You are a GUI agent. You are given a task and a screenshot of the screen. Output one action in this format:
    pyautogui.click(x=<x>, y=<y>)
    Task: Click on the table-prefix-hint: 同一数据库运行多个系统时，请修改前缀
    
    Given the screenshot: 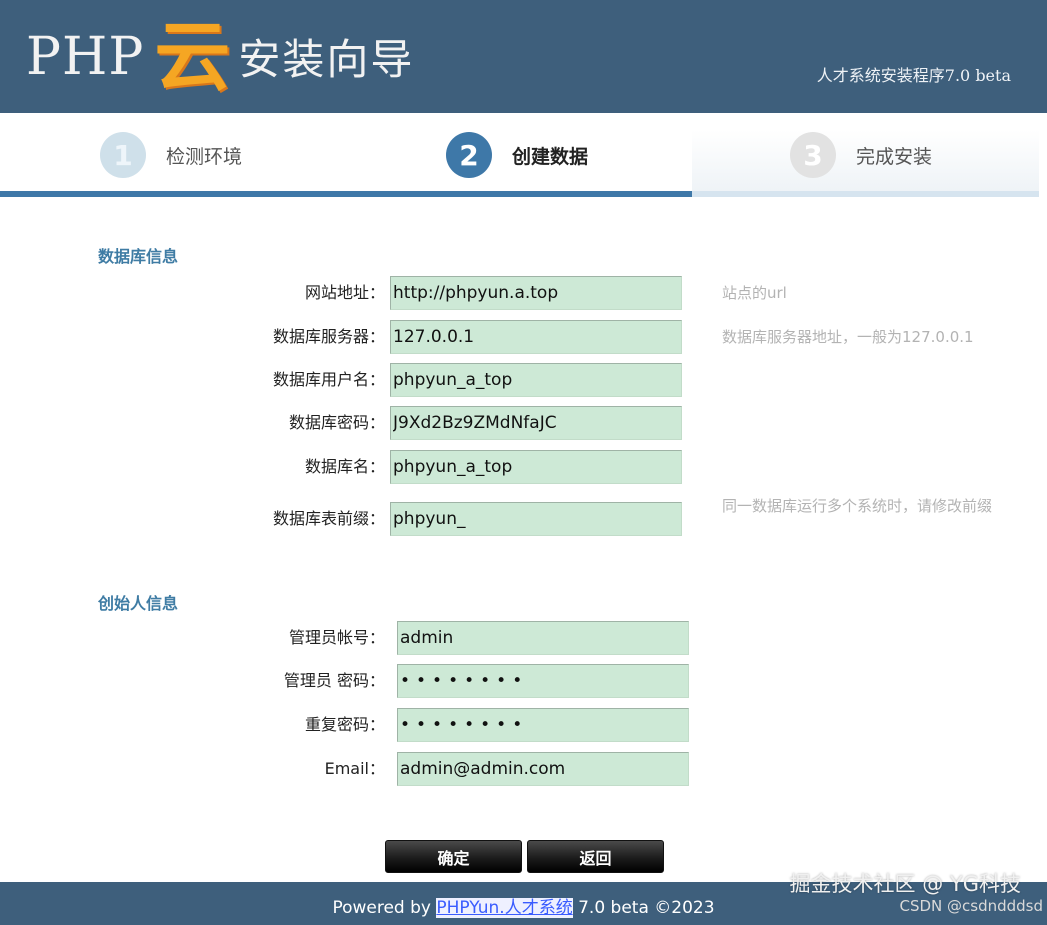 What is the action you would take?
    pyautogui.click(x=857, y=506)
    